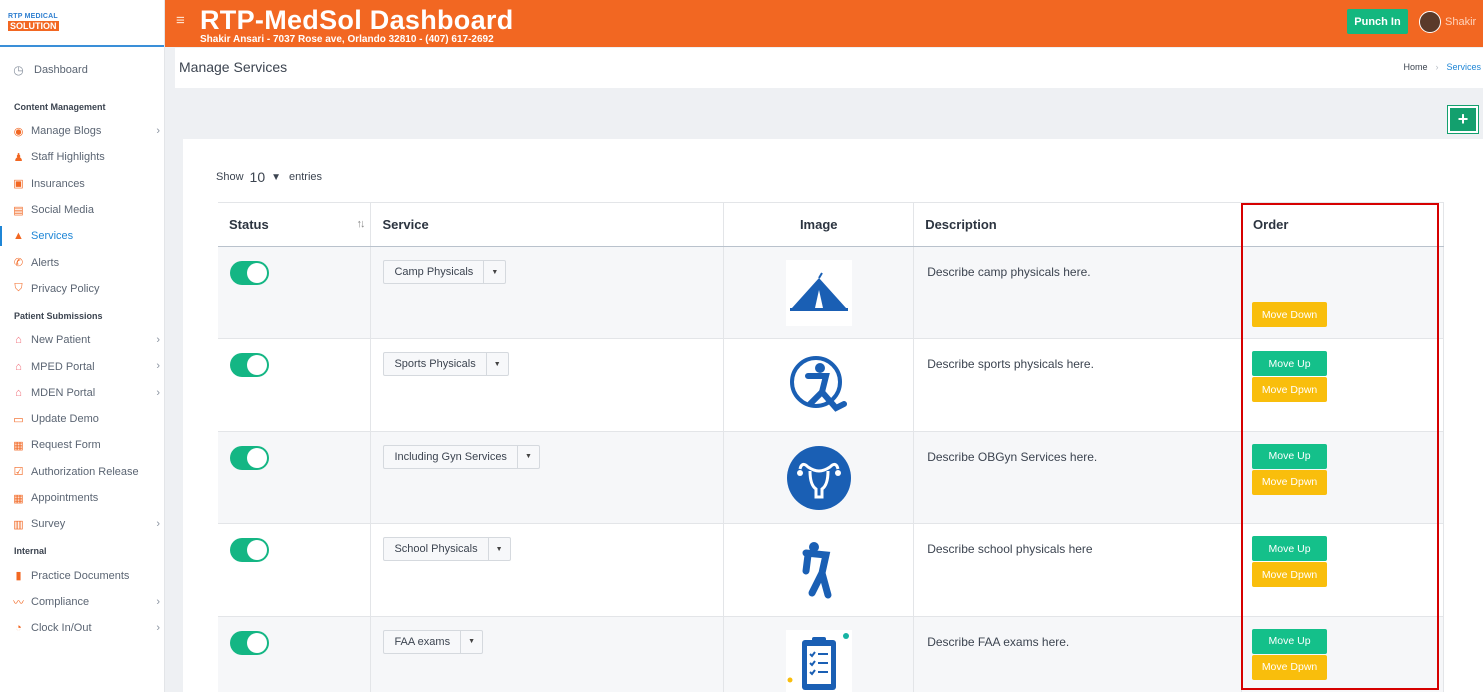 The width and height of the screenshot is (1483, 692). Describe the element at coordinates (18, 419) in the screenshot. I see `id-card-icon: ▭` at that location.